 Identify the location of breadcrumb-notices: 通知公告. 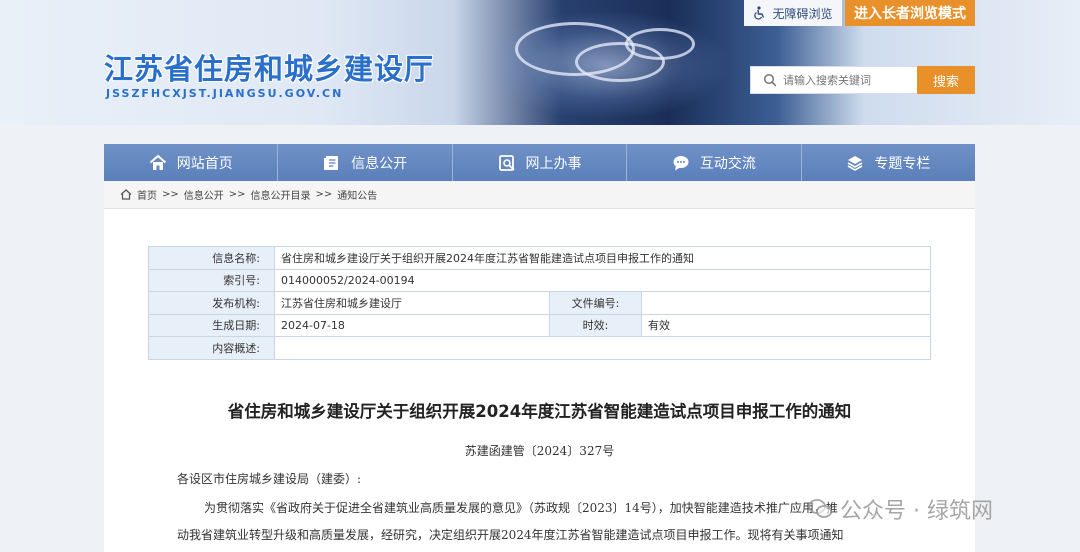
(357, 194).